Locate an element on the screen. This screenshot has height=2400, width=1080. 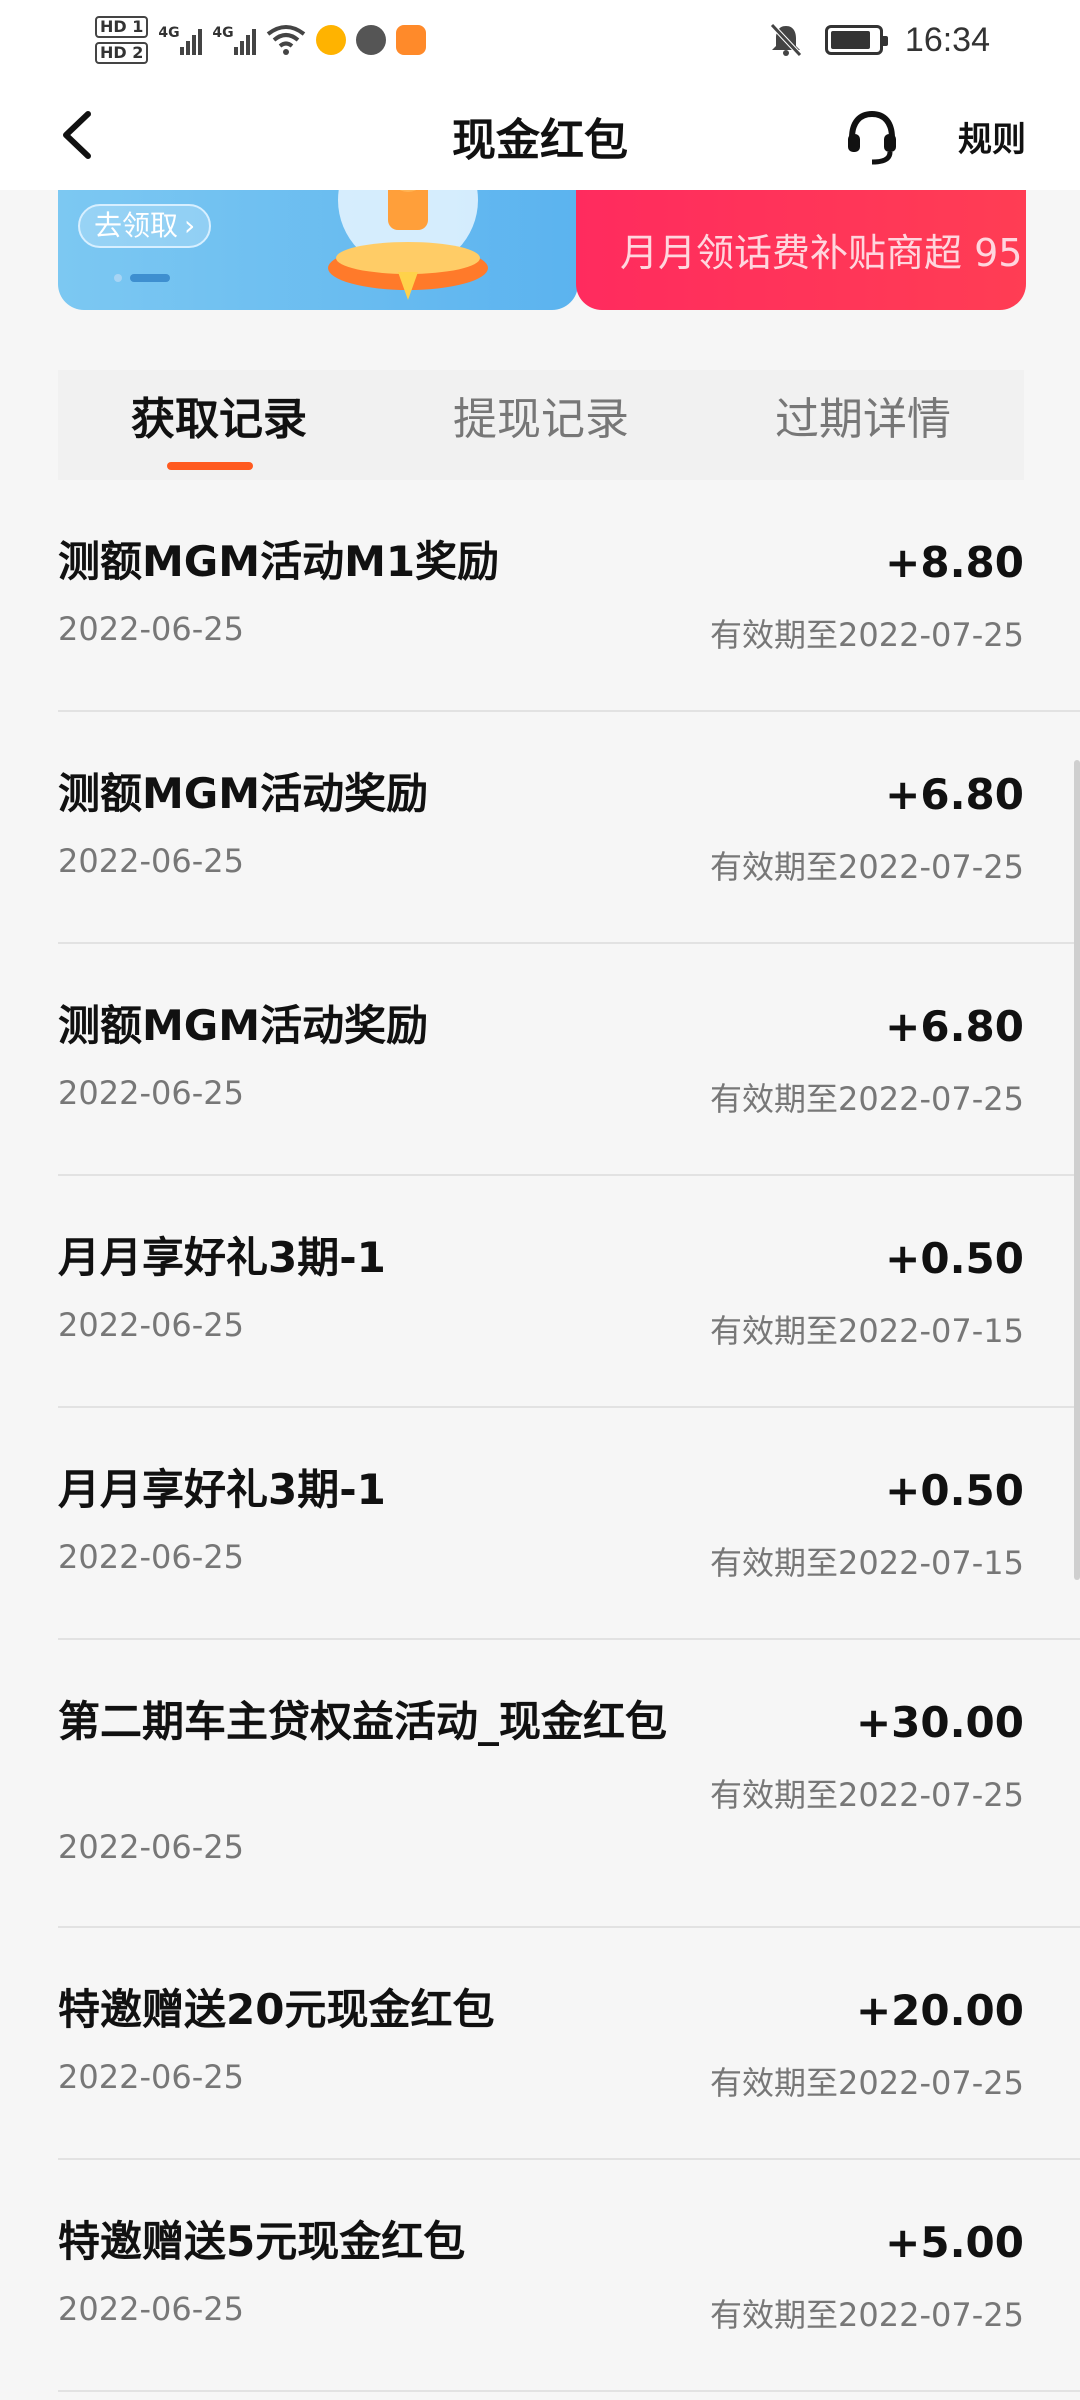
signal-icon-2: 4G is located at coordinates (234, 40).